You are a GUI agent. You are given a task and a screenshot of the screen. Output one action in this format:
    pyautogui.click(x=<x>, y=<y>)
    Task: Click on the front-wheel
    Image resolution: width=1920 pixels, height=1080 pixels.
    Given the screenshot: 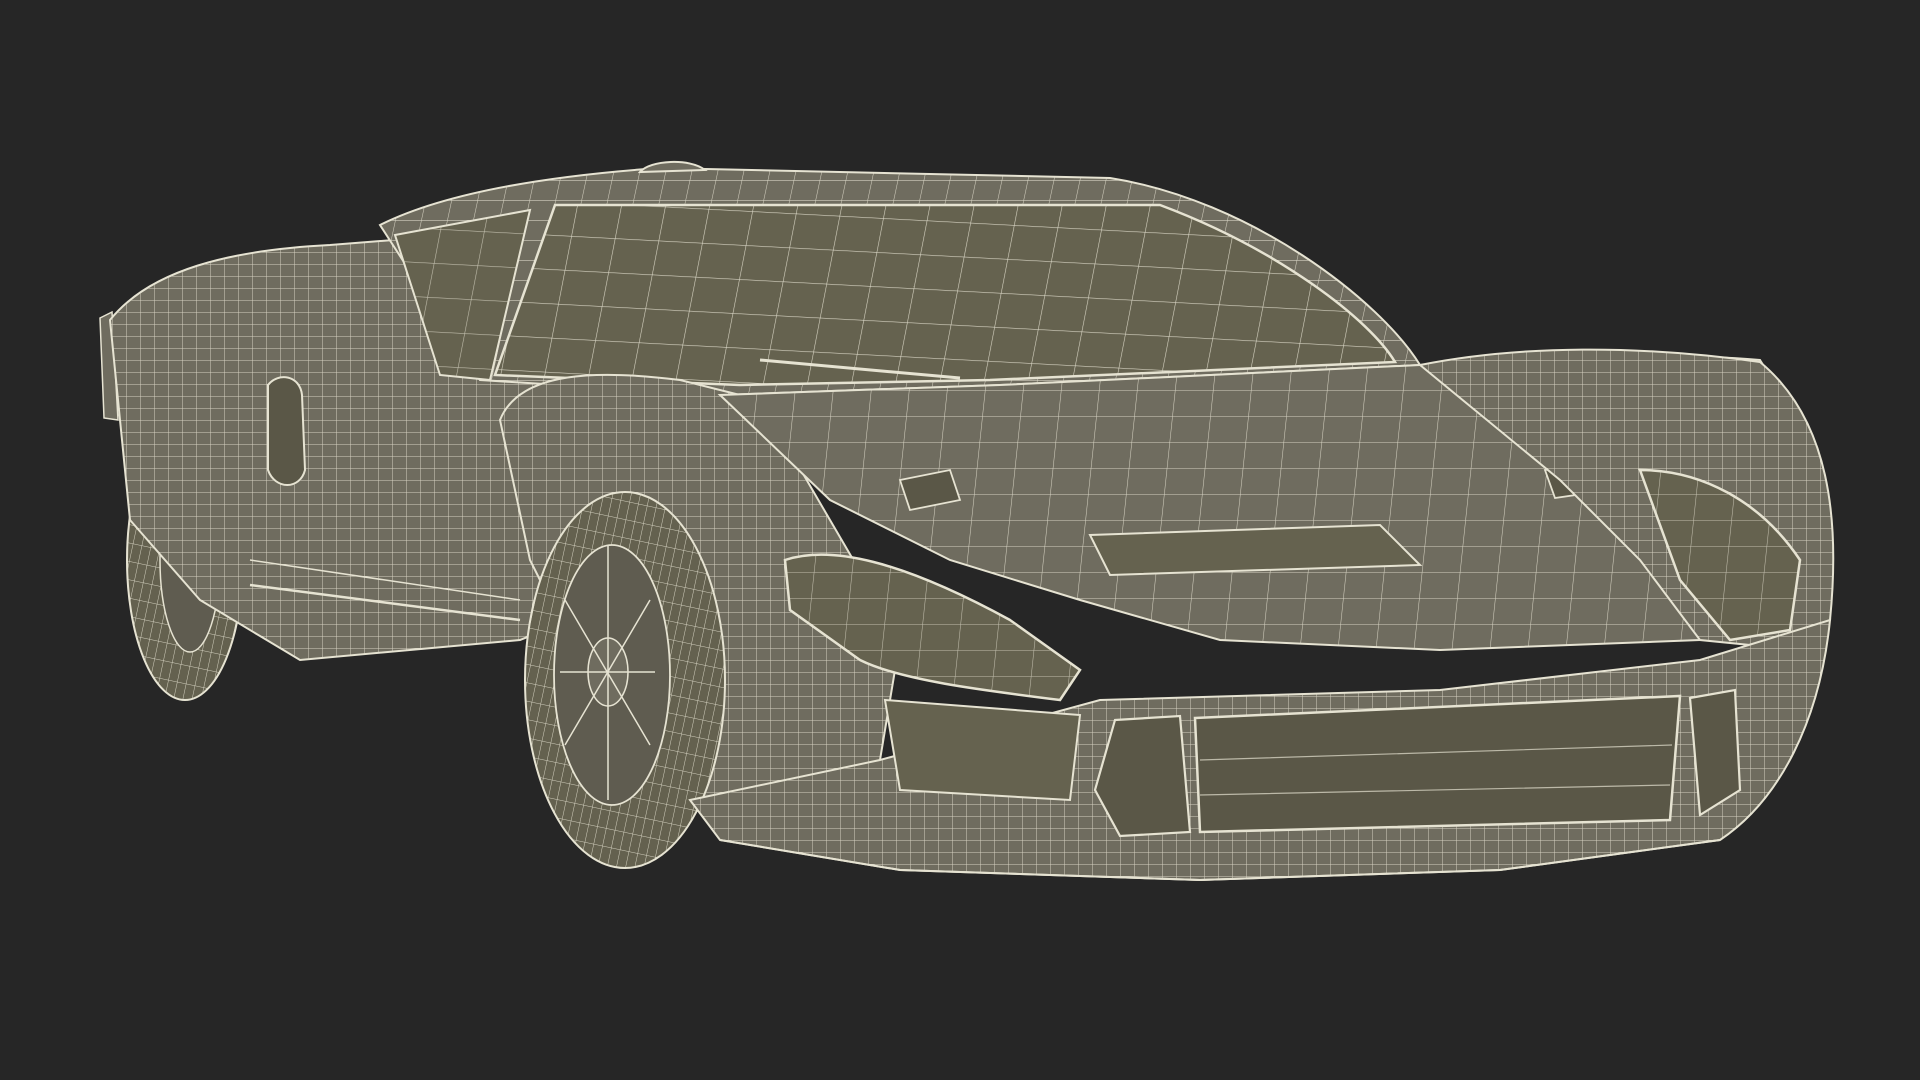 What is the action you would take?
    pyautogui.click(x=625, y=680)
    